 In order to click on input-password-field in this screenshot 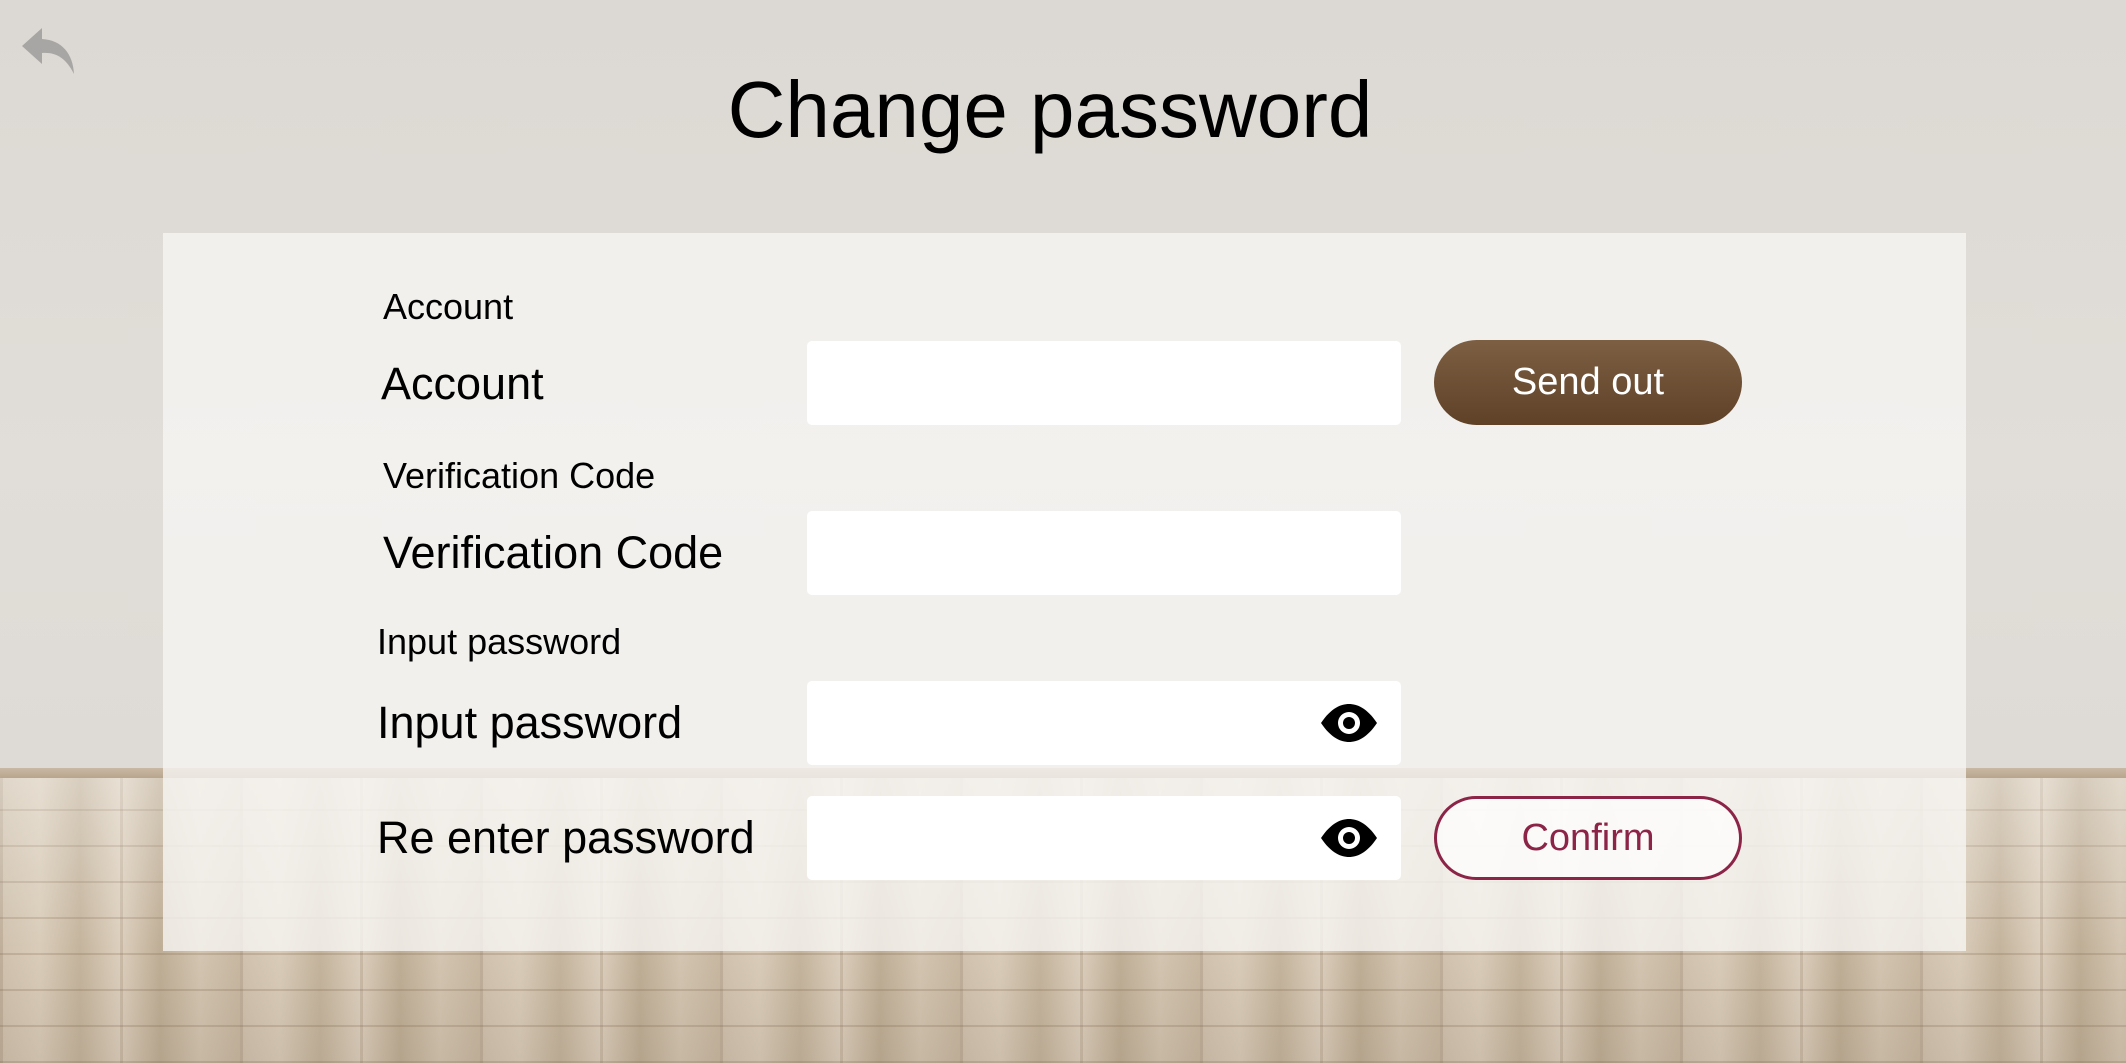, I will do `click(1104, 723)`.